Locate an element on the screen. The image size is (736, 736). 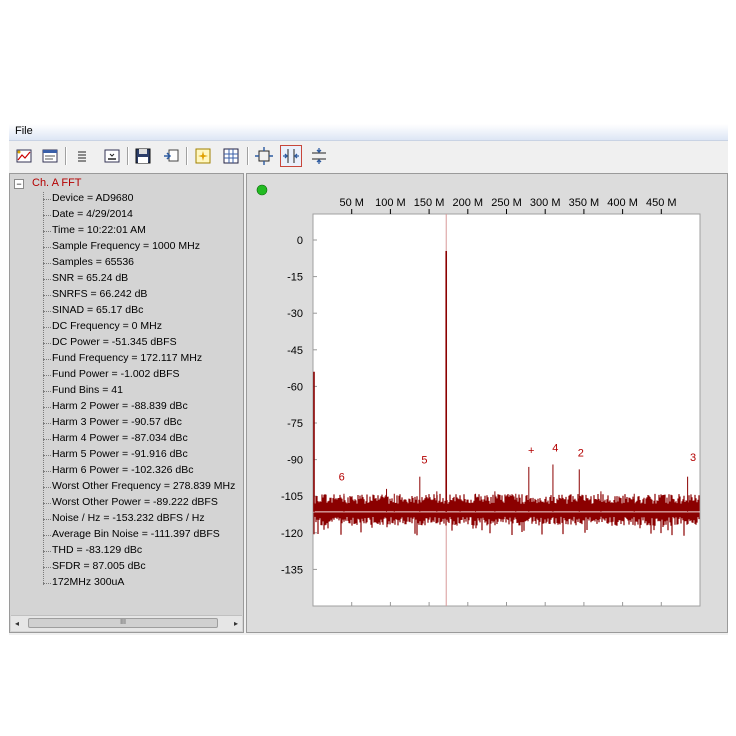
tree-item-label: Fund Power = -1.002 dBFS is located at coordinates (116, 374).